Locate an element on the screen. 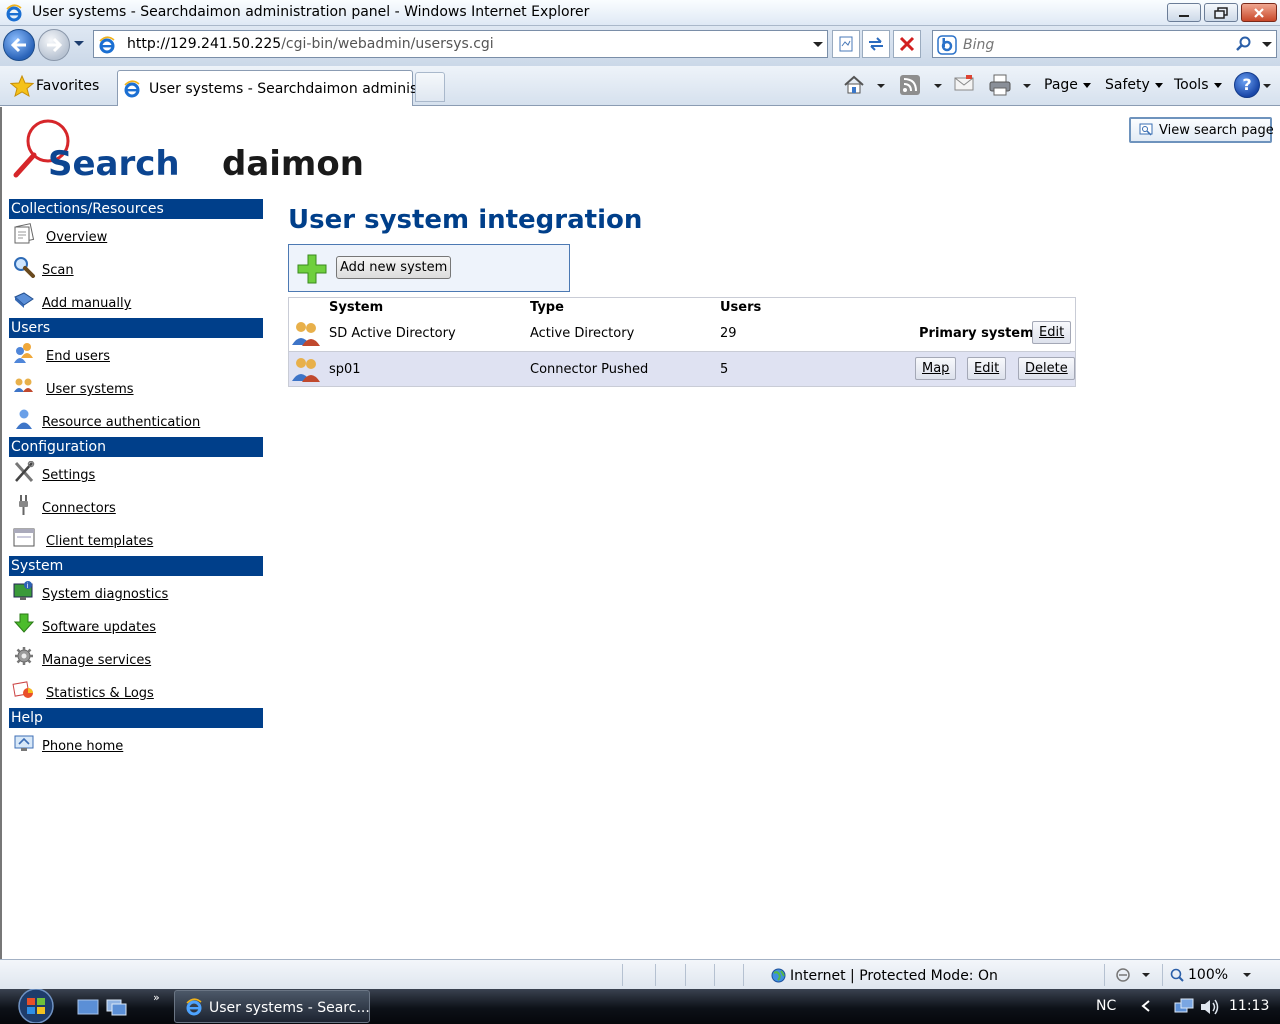 This screenshot has width=1280, height=1024. print-icon is located at coordinates (1000, 85).